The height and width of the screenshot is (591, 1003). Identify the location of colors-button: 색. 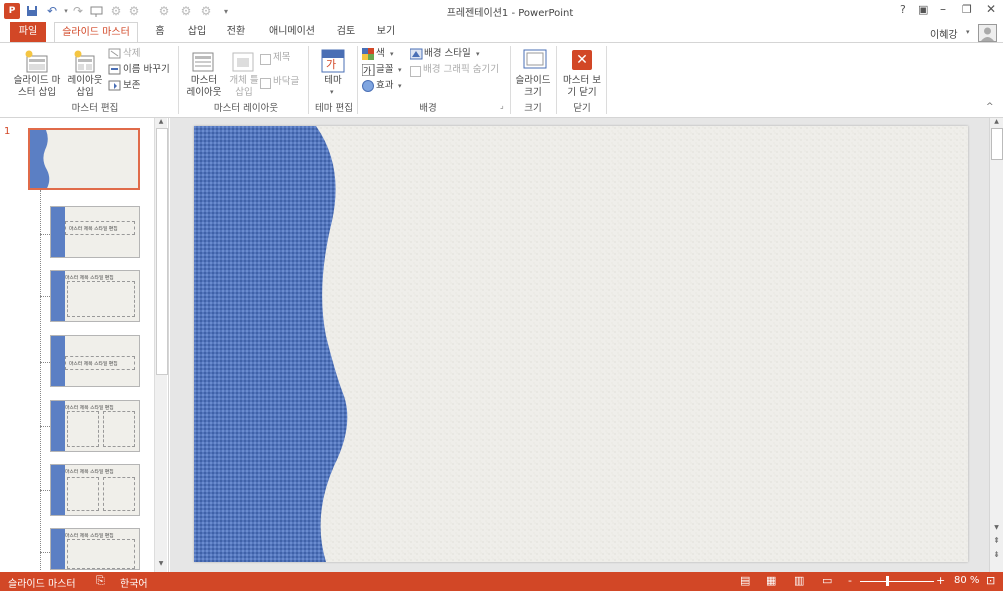
(380, 54).